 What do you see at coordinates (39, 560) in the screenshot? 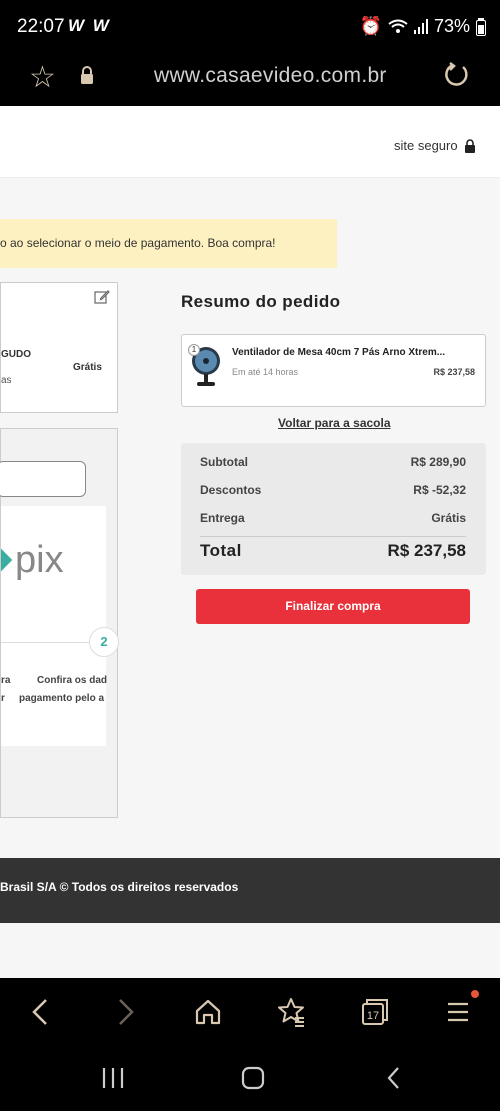
I see `pix-logo-text: pix` at bounding box center [39, 560].